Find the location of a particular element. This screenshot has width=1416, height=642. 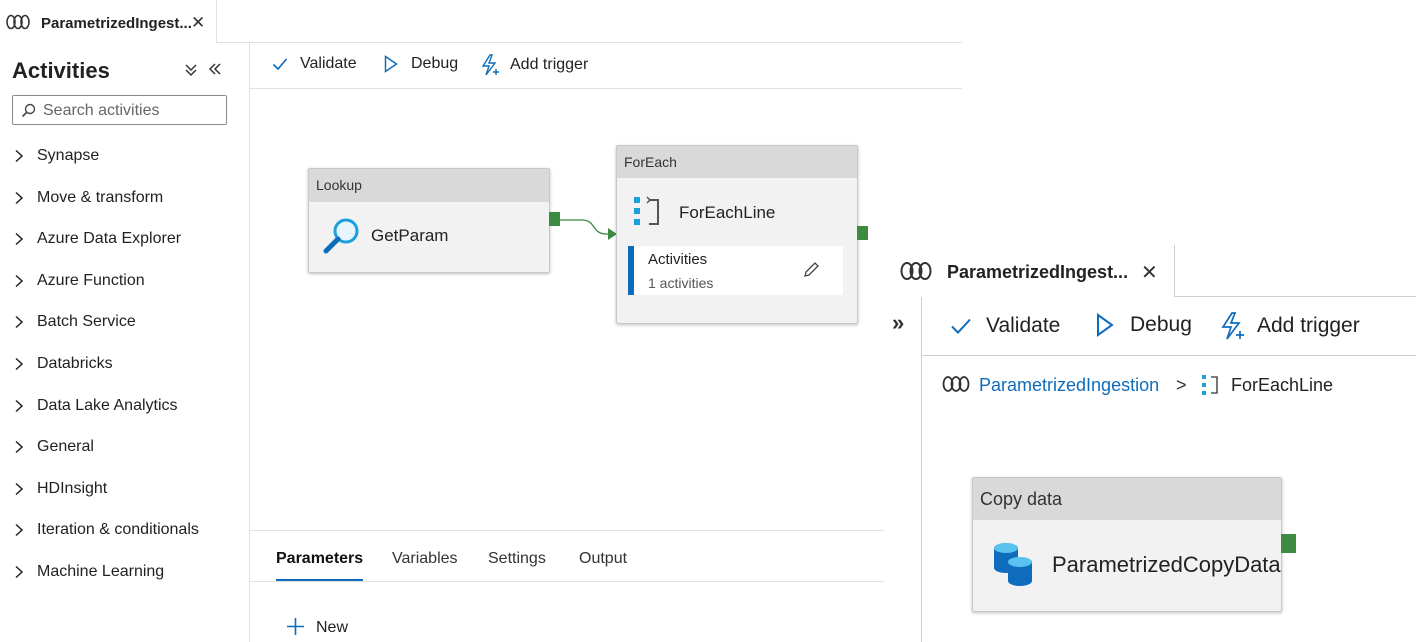

expand-sidebar-icon: » is located at coordinates (898, 323).